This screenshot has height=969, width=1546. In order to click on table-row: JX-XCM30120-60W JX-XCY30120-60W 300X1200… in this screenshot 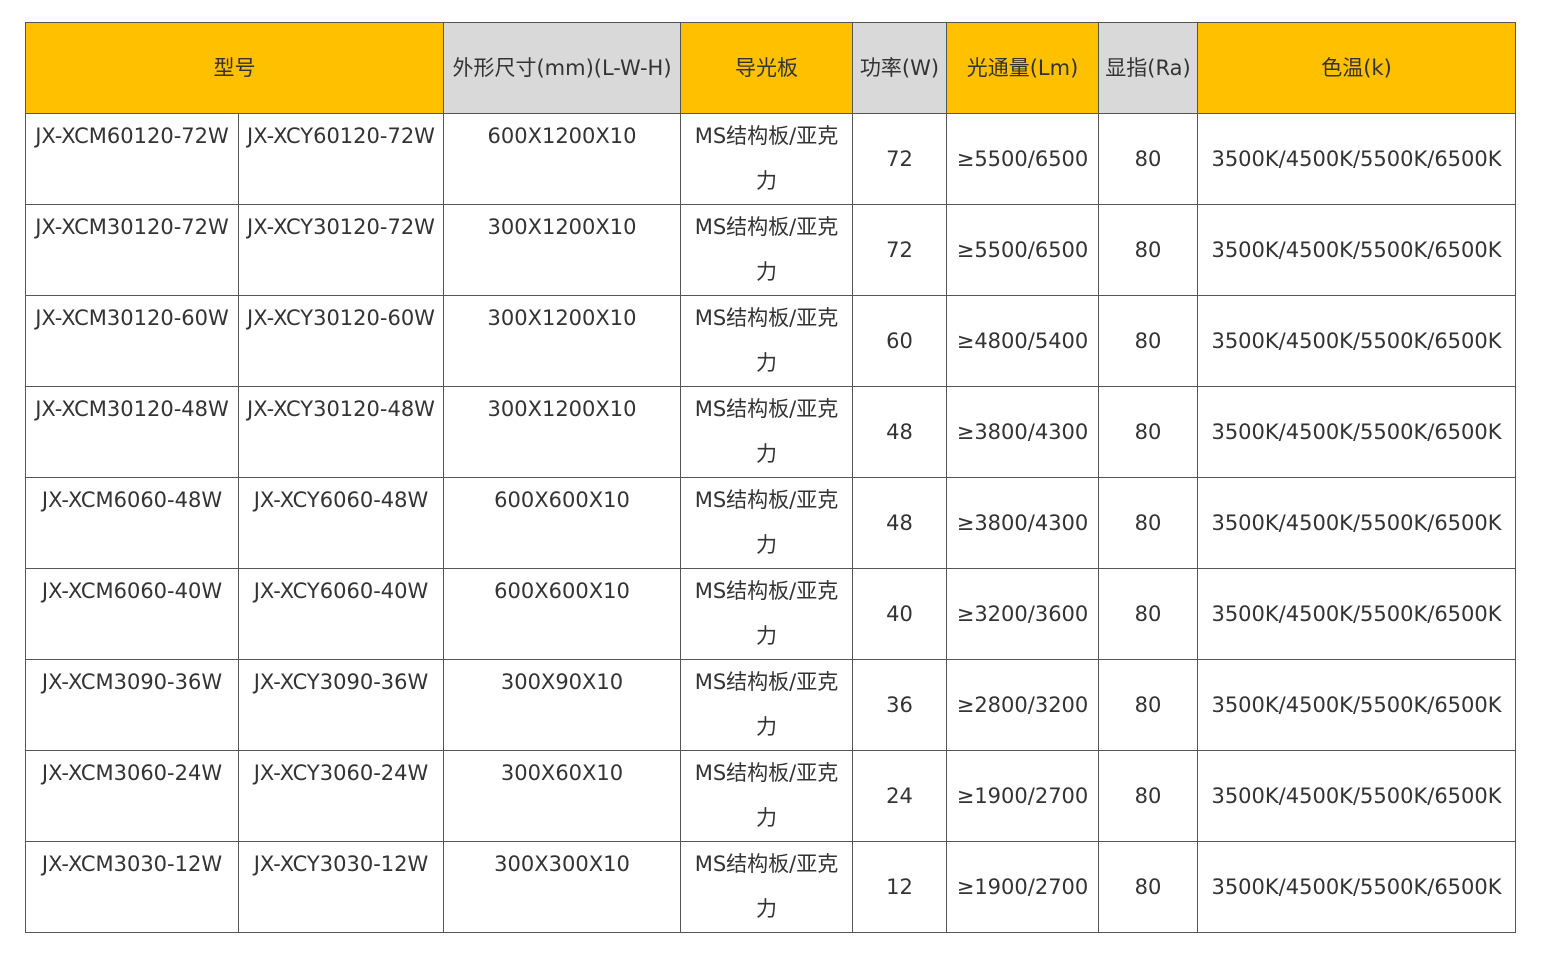, I will do `click(770, 341)`.